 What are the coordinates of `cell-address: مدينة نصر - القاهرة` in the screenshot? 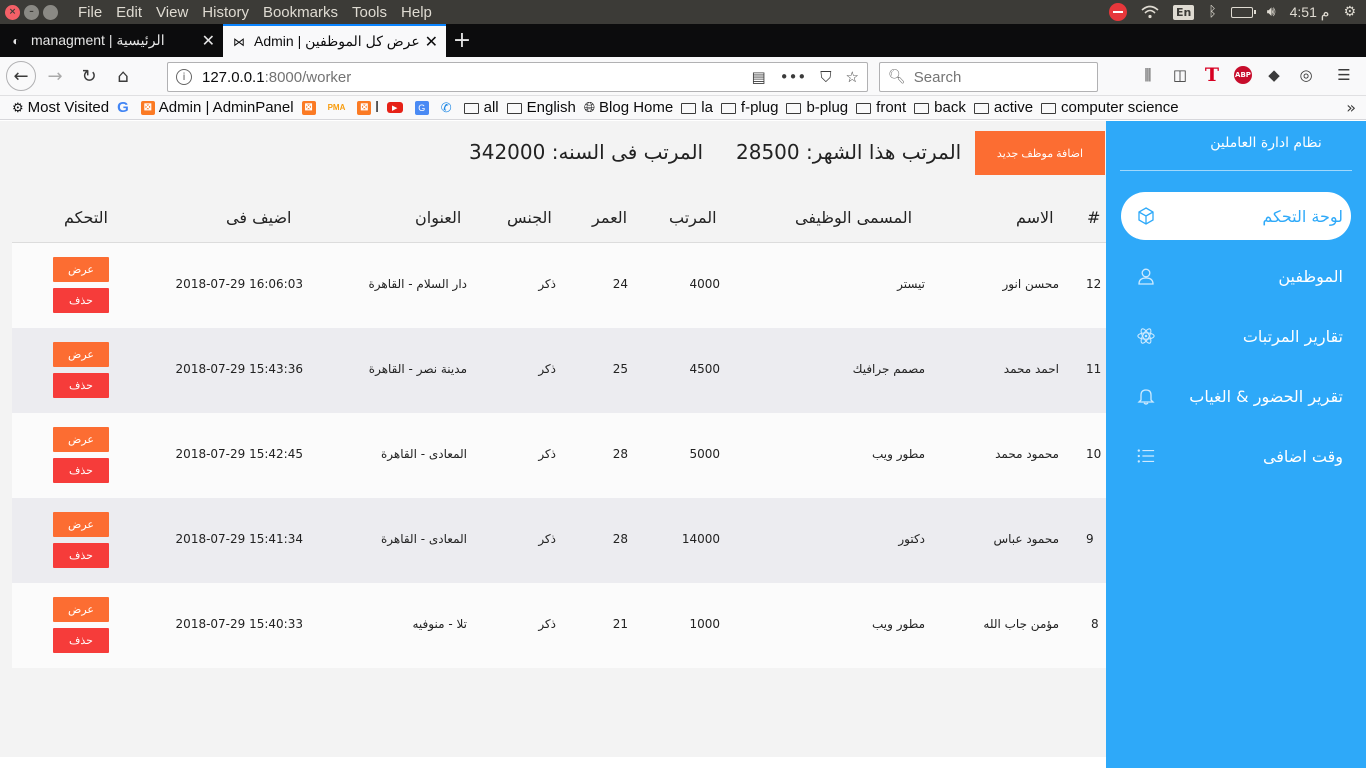 It's located at (417, 369).